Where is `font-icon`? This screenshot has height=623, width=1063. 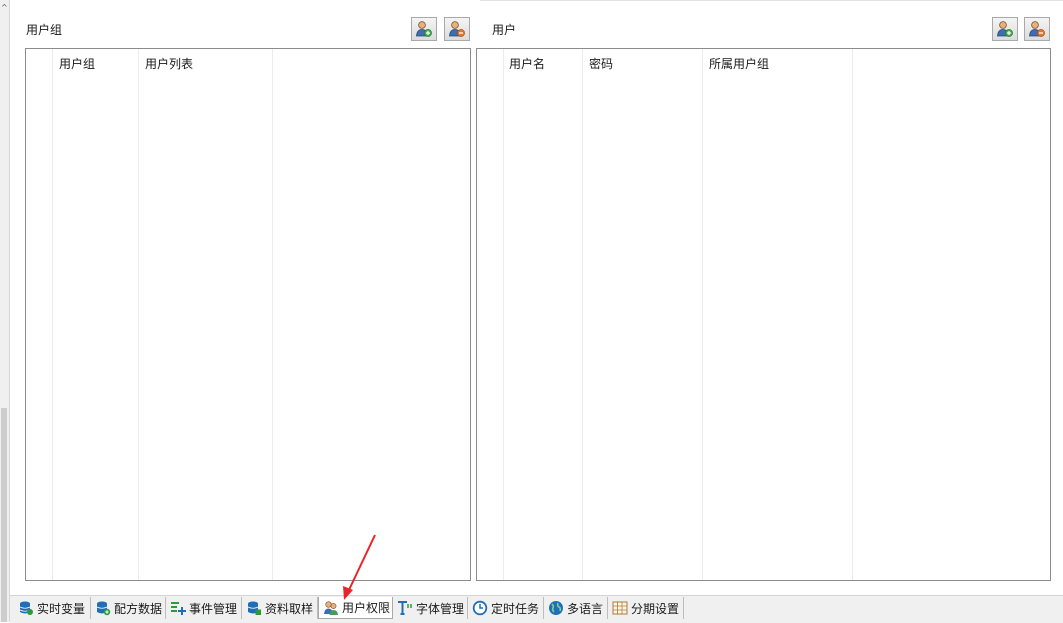 font-icon is located at coordinates (405, 608).